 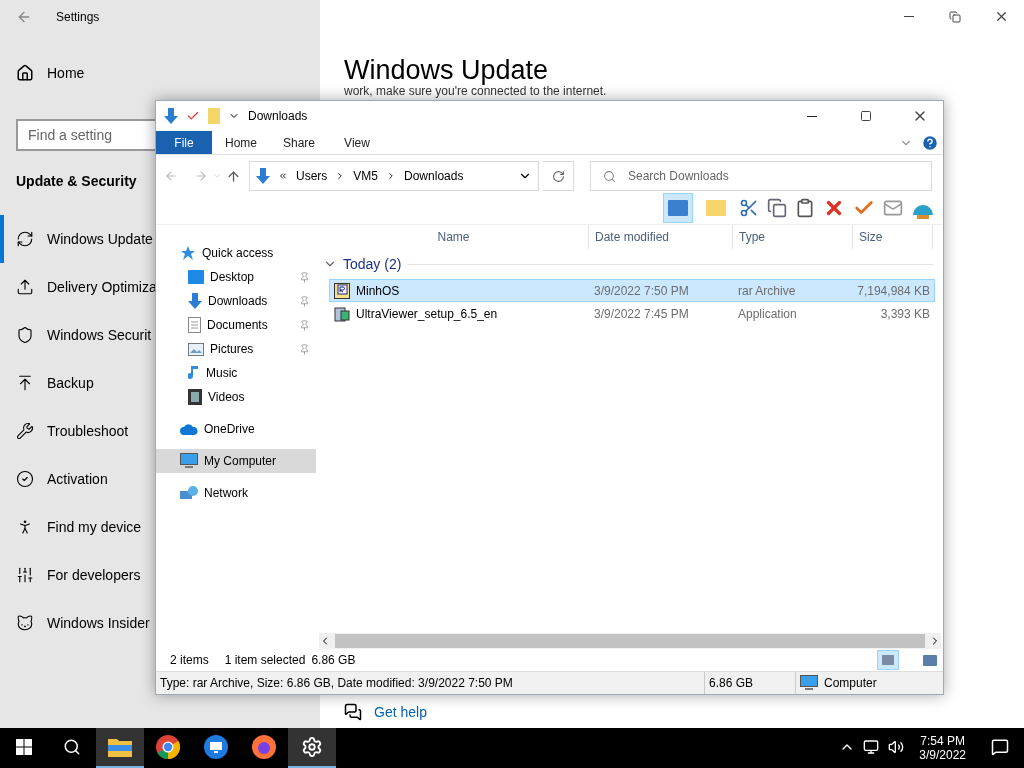 What do you see at coordinates (372, 264) in the screenshot?
I see `group-header: Today (2)` at bounding box center [372, 264].